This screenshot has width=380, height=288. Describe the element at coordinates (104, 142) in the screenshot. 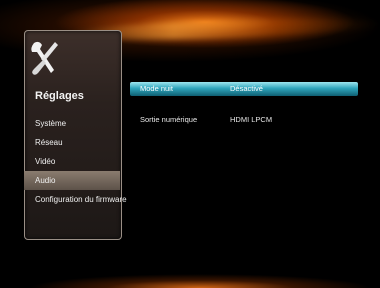

I see `sidebar-item-reseau: Réseau` at that location.